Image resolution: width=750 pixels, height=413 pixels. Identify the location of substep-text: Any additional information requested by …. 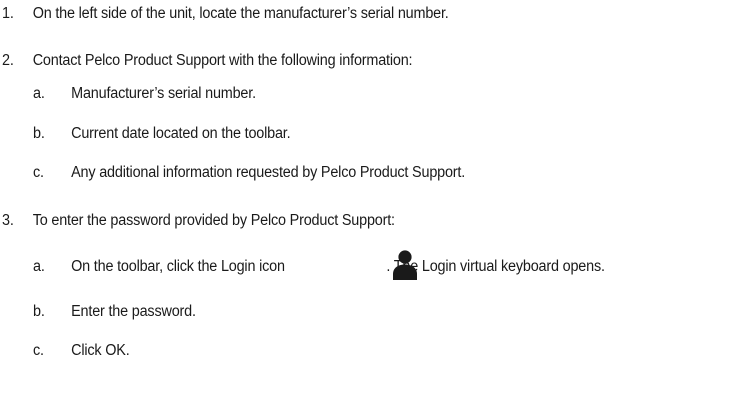
(268, 172).